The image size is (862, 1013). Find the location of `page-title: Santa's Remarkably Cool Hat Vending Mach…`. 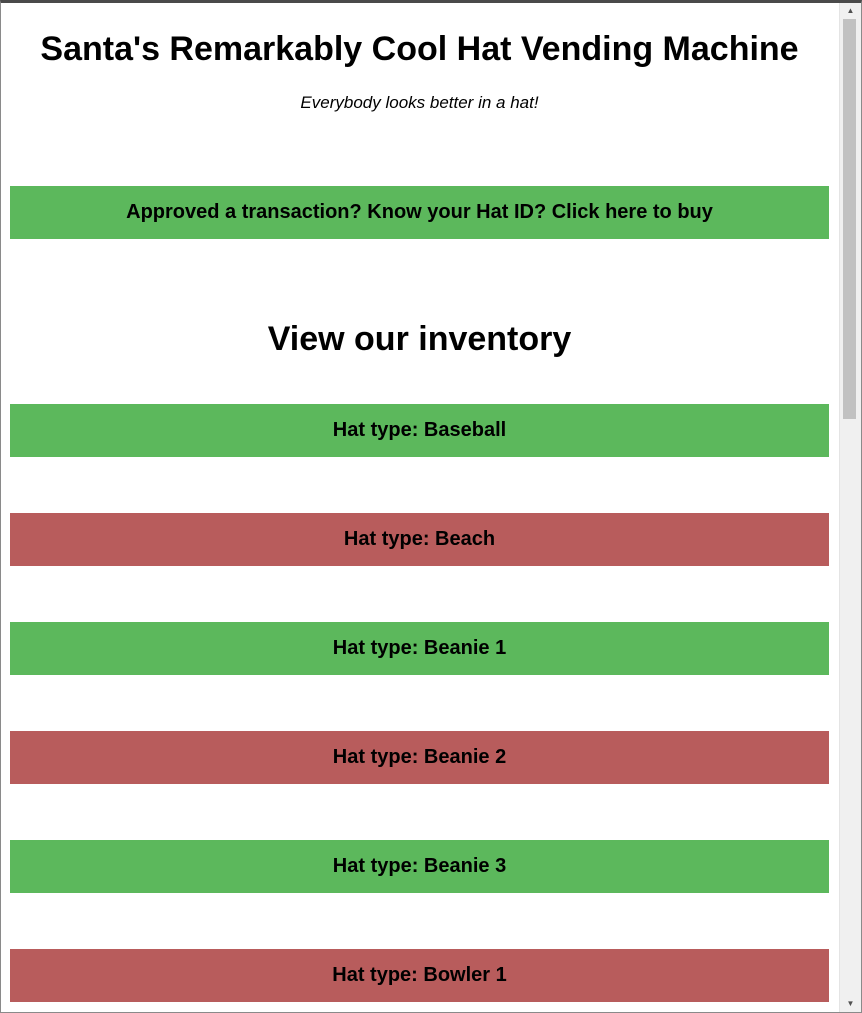

page-title: Santa's Remarkably Cool Hat Vending Mach… is located at coordinates (419, 49).